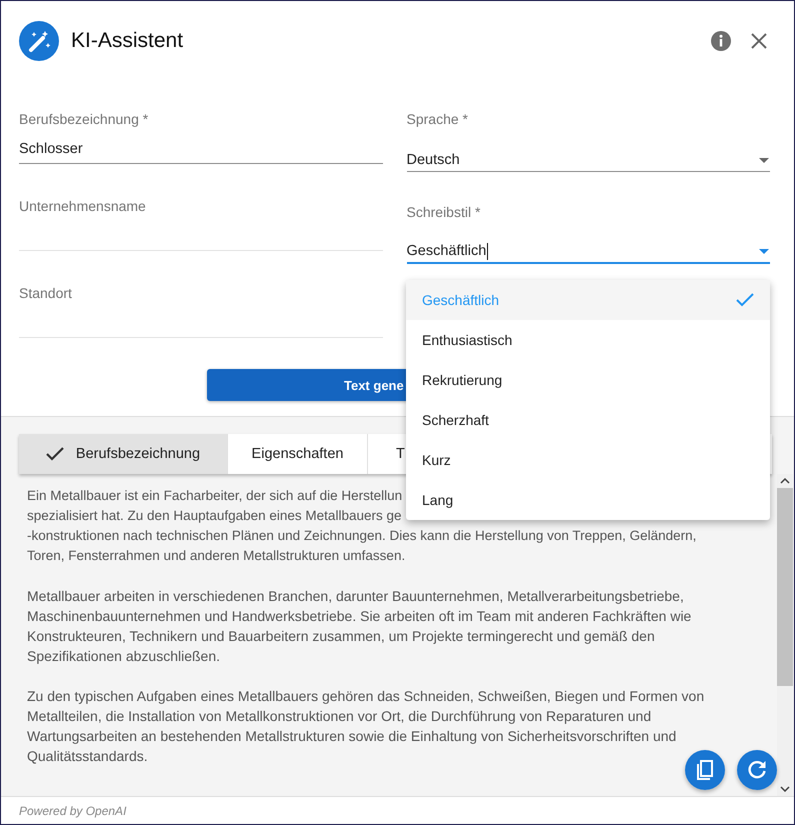 Image resolution: width=795 pixels, height=825 pixels. What do you see at coordinates (39, 41) in the screenshot?
I see `magic-wand-icon` at bounding box center [39, 41].